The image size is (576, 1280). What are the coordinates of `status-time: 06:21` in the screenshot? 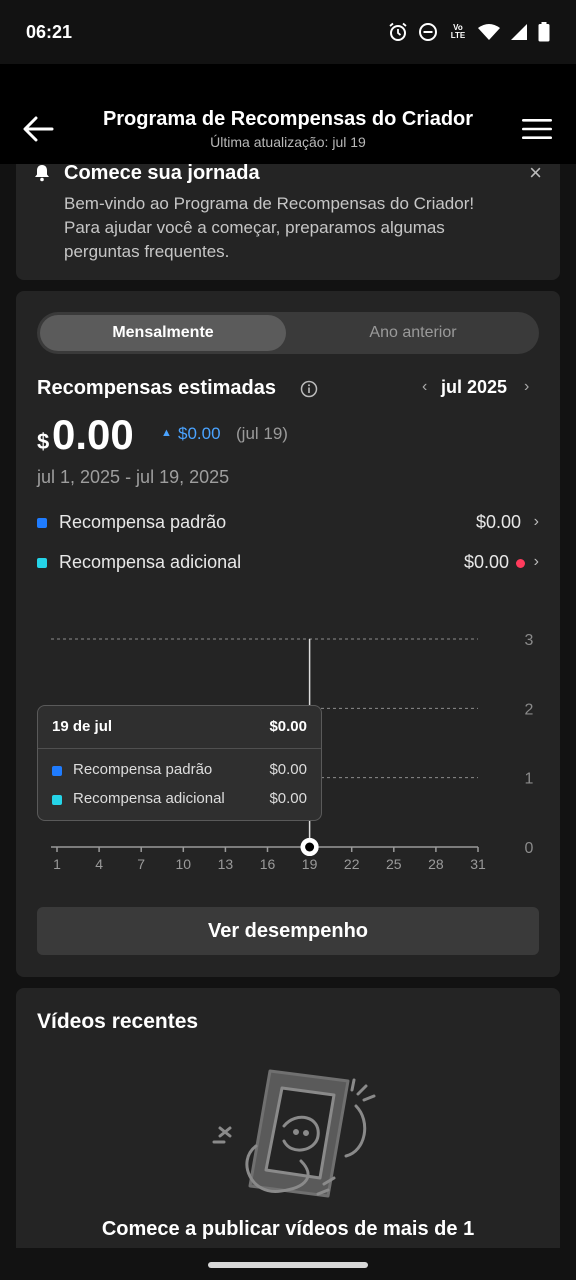 It's located at (49, 32).